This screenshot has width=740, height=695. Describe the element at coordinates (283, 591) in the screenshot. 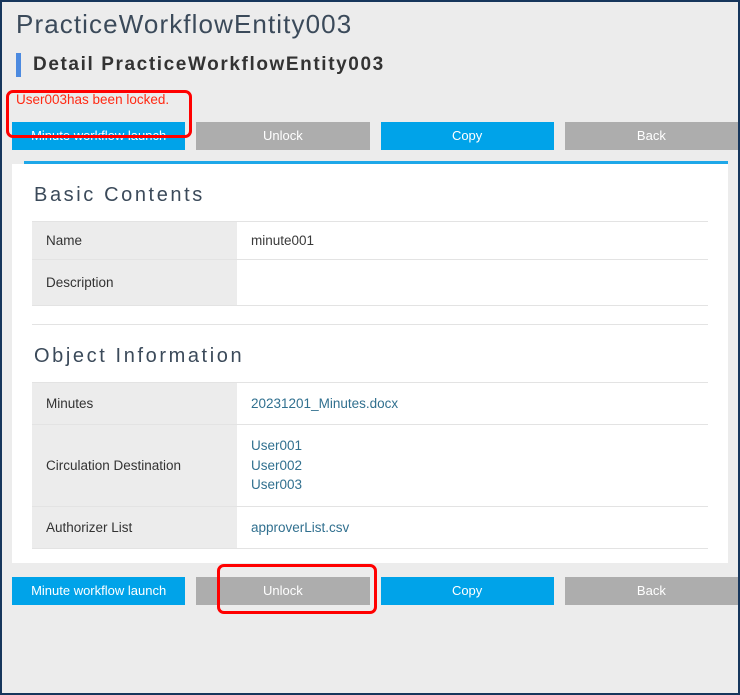

I see `unlock-button-bottom: Unlock` at that location.